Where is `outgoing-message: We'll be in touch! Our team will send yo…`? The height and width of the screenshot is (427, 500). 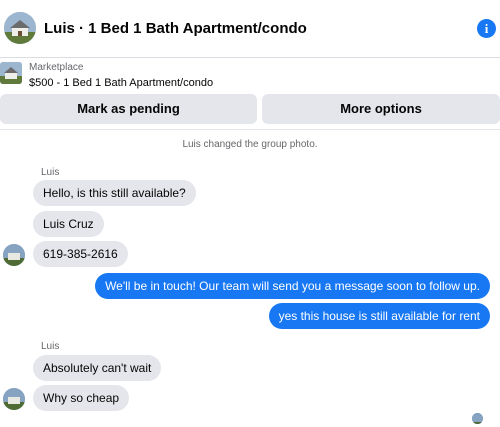 outgoing-message: We'll be in touch! Our team will send yo… is located at coordinates (292, 286).